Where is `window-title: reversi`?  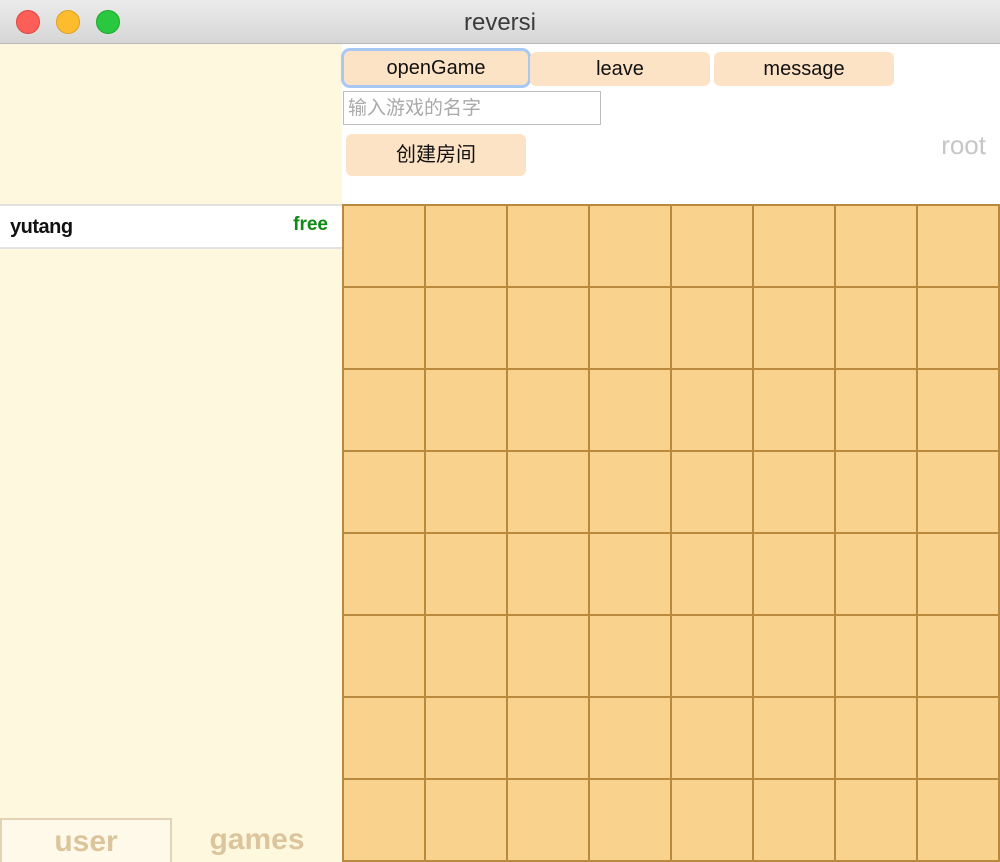
window-title: reversi is located at coordinates (499, 22).